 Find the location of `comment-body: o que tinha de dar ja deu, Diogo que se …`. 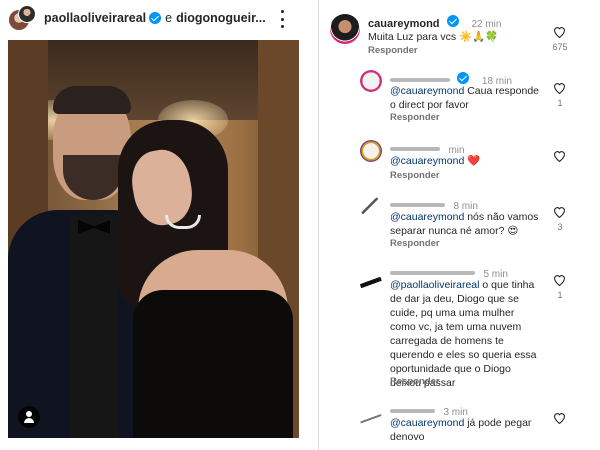

comment-body: o que tinha de dar ja deu, Diogo que se … is located at coordinates (463, 334).